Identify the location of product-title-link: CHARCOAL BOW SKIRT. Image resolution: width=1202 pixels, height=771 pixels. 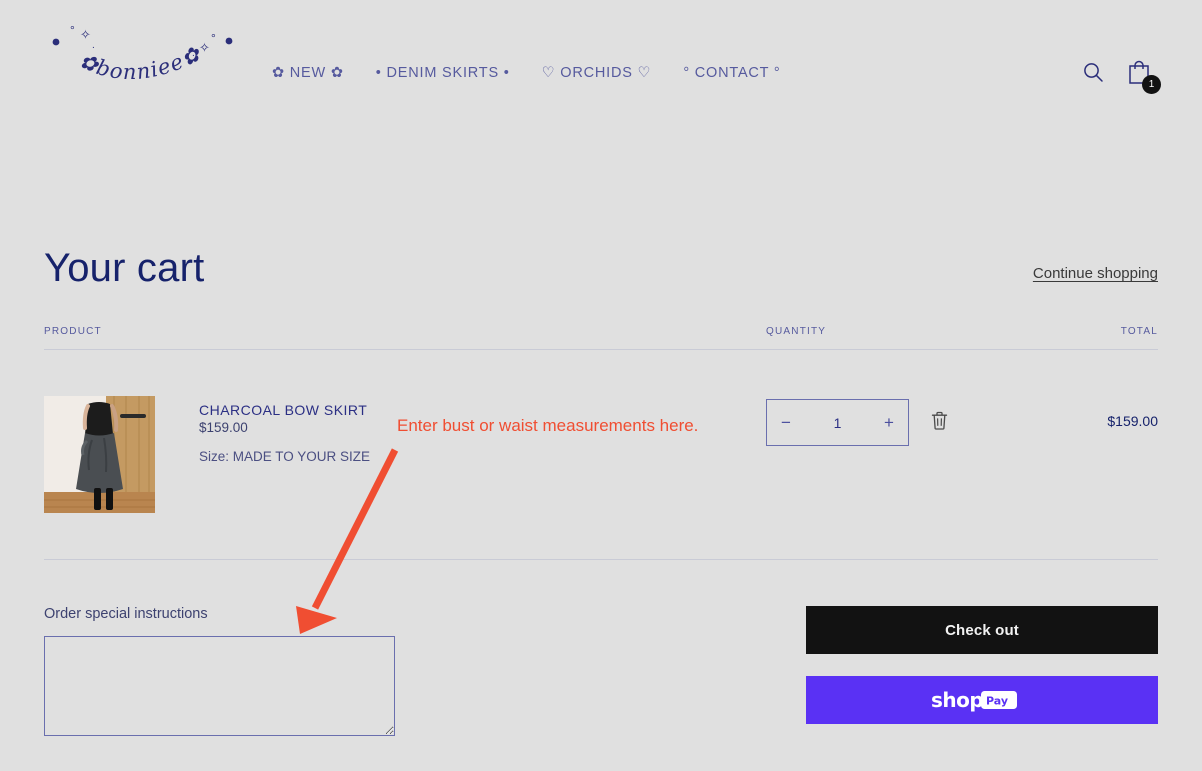
(283, 410).